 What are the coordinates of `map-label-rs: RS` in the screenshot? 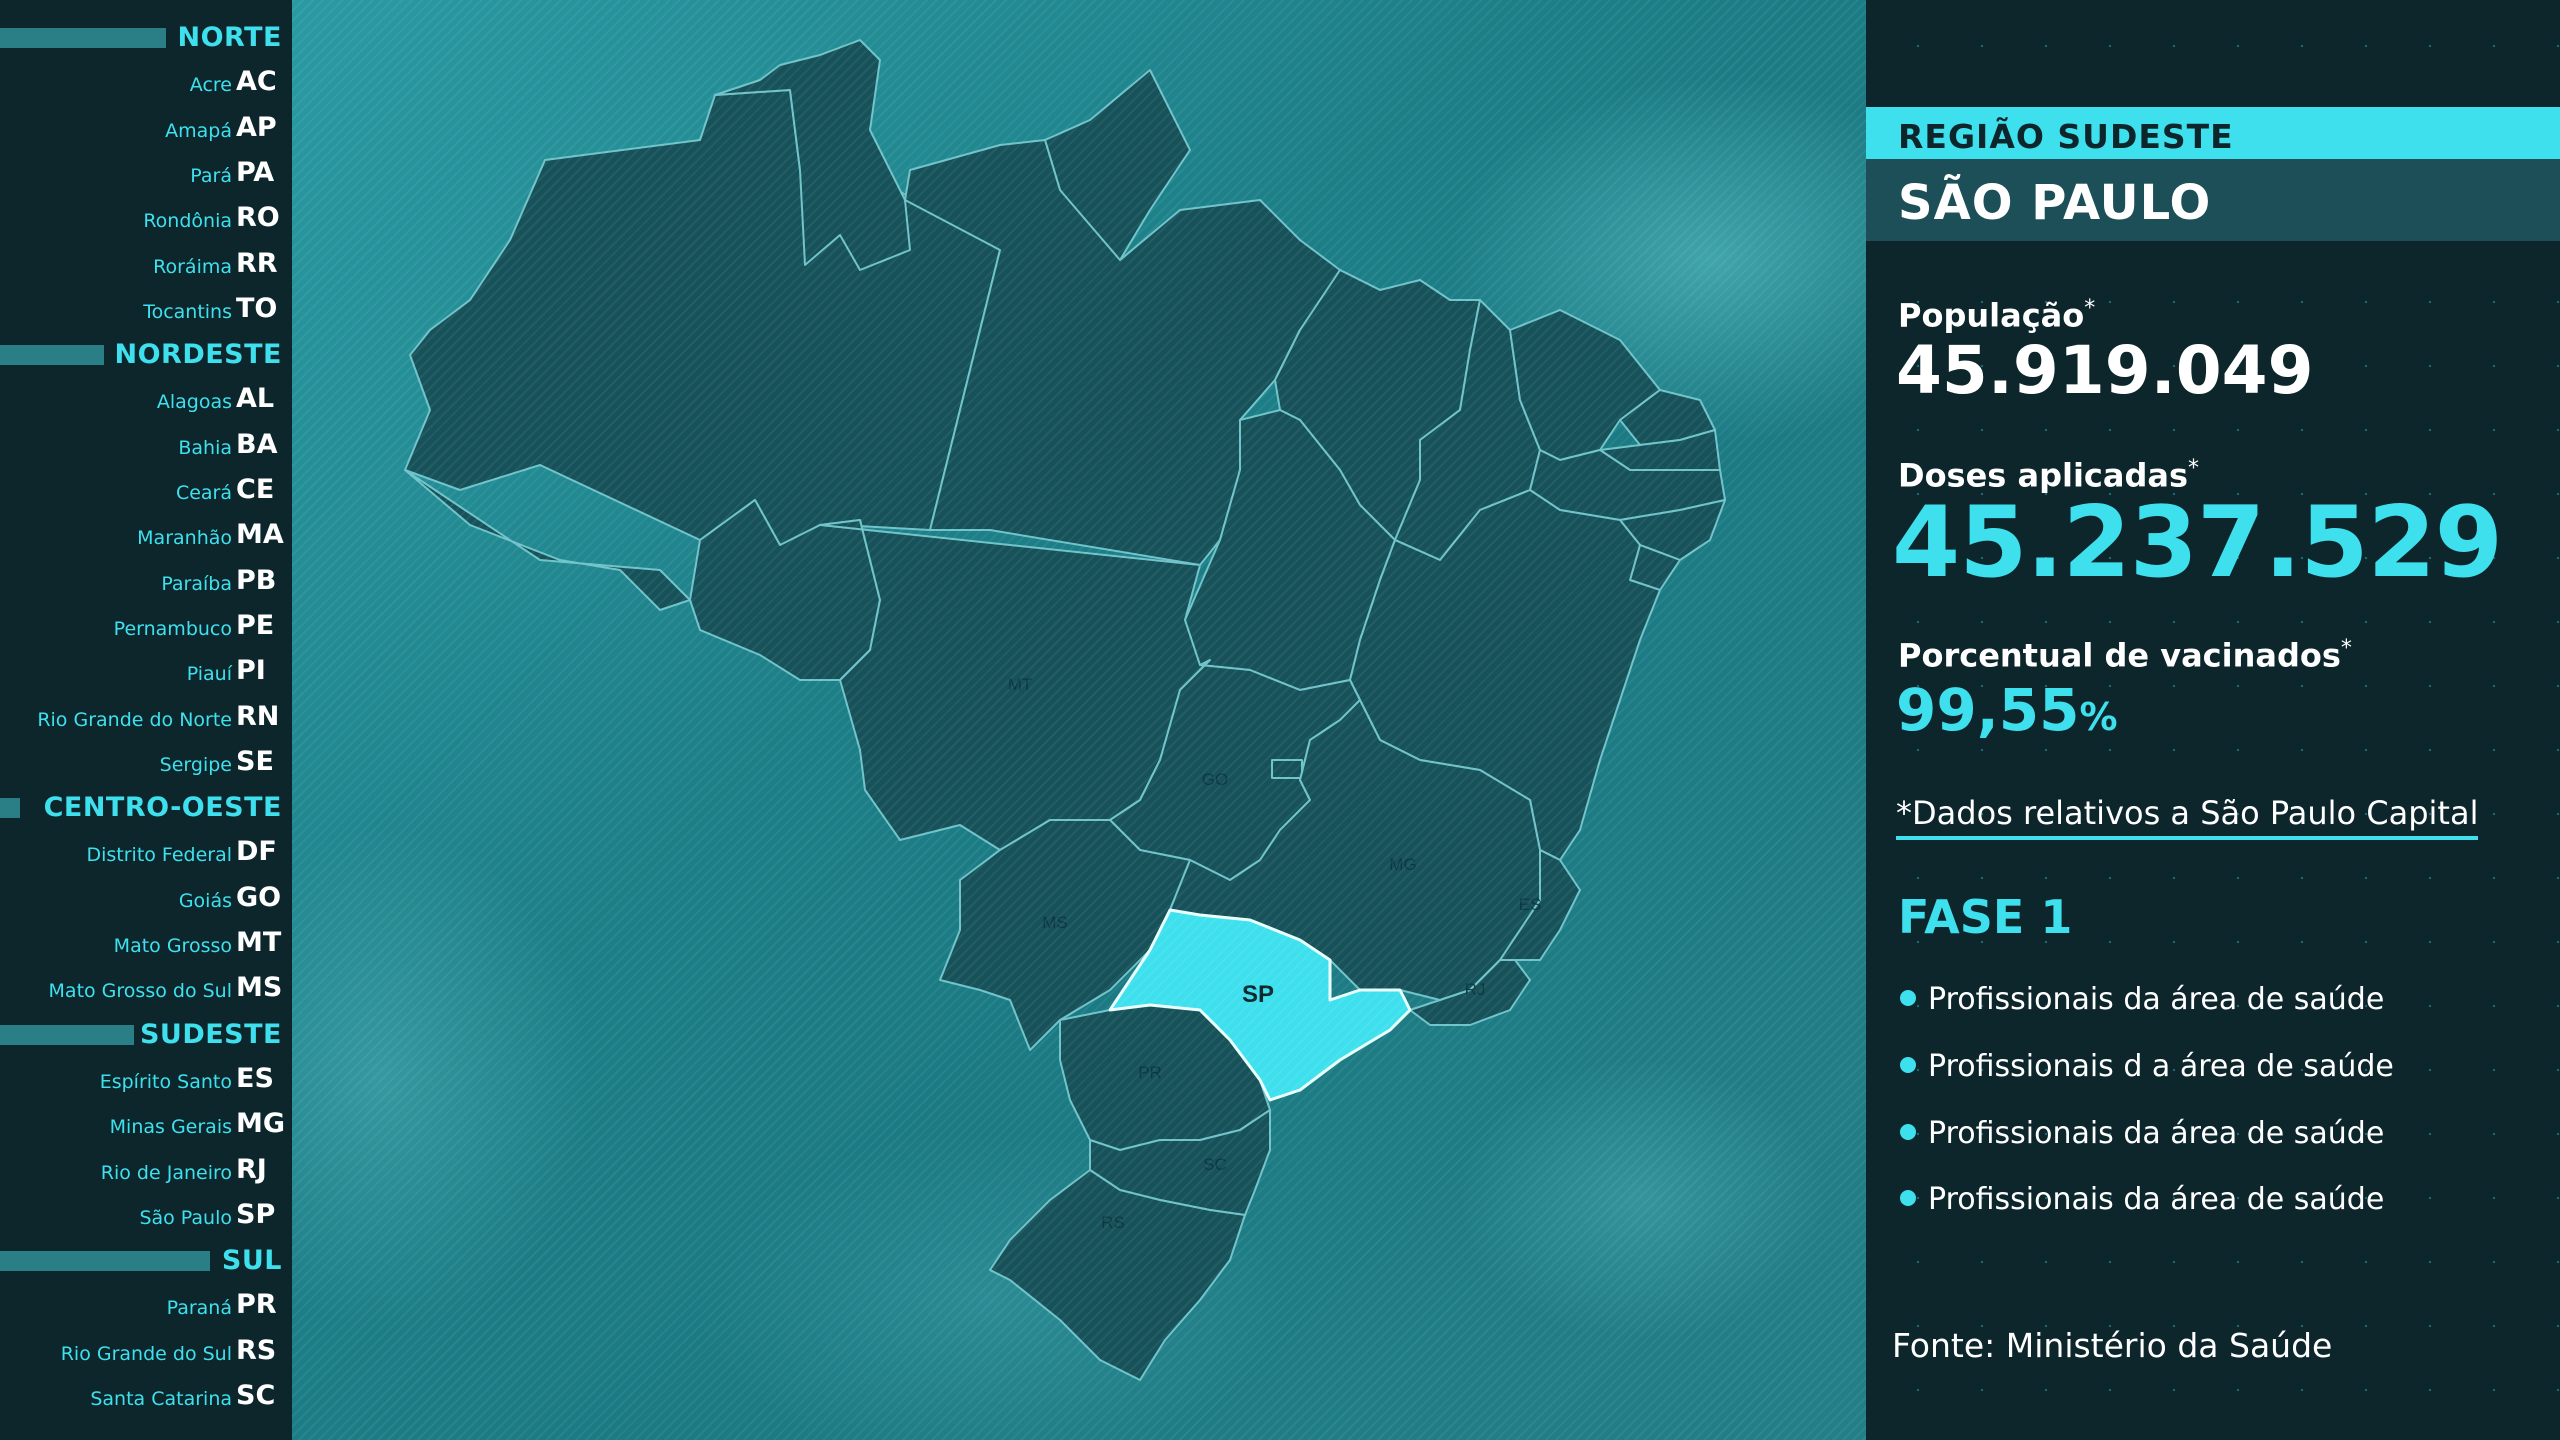 It's located at (1113, 1222).